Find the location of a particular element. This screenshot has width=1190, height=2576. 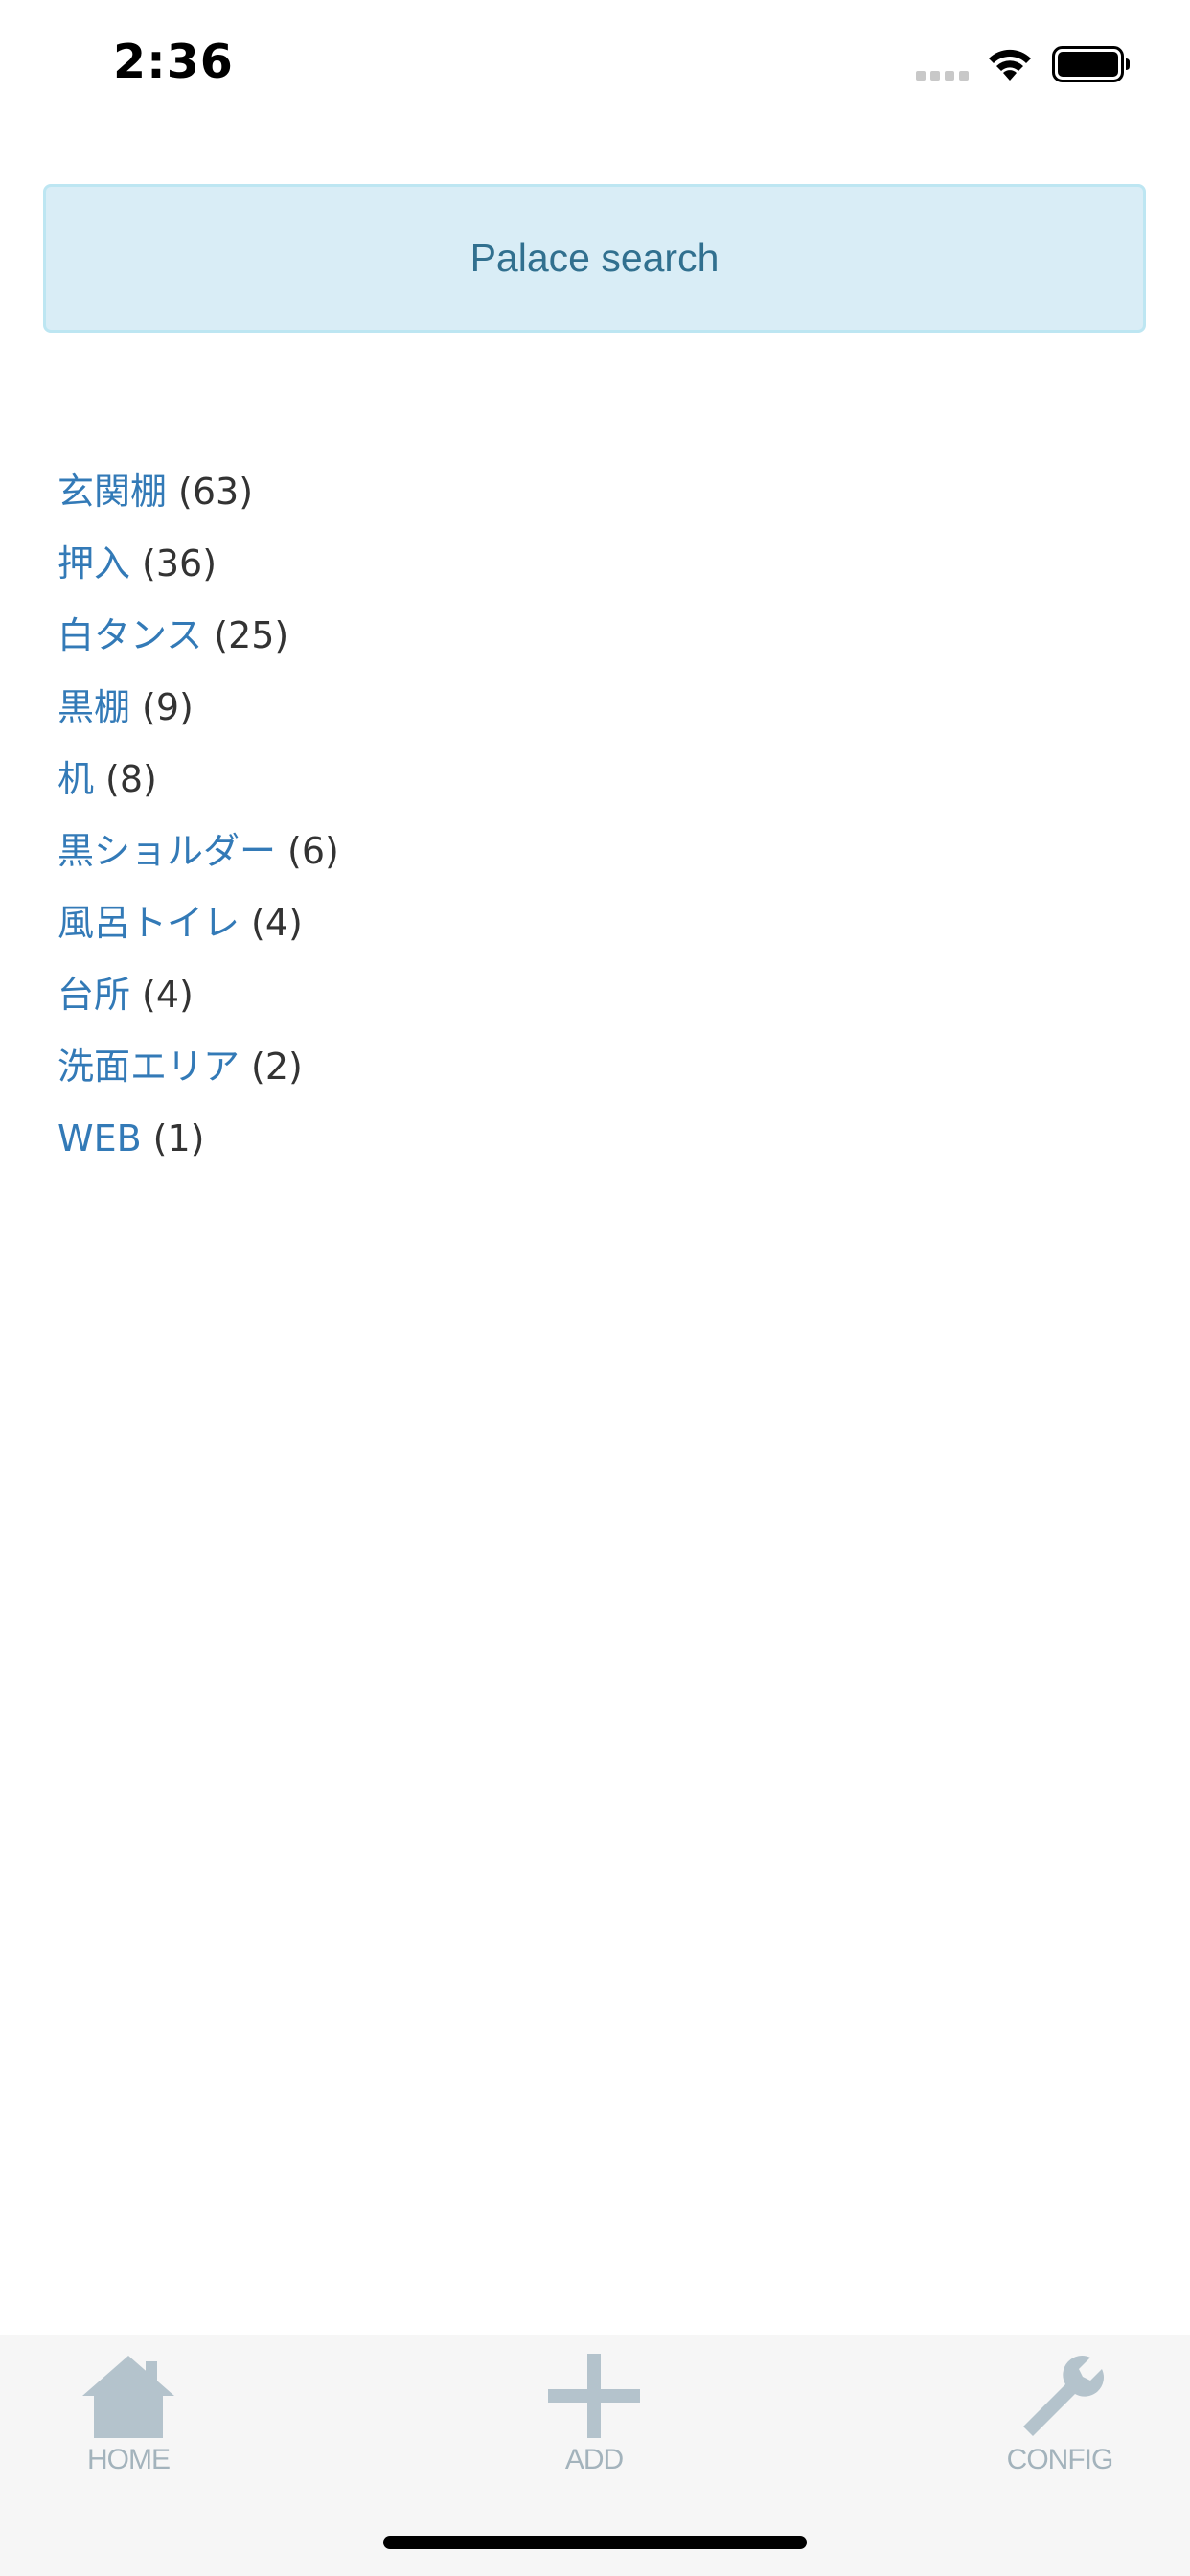

place-count: (6) is located at coordinates (313, 851).